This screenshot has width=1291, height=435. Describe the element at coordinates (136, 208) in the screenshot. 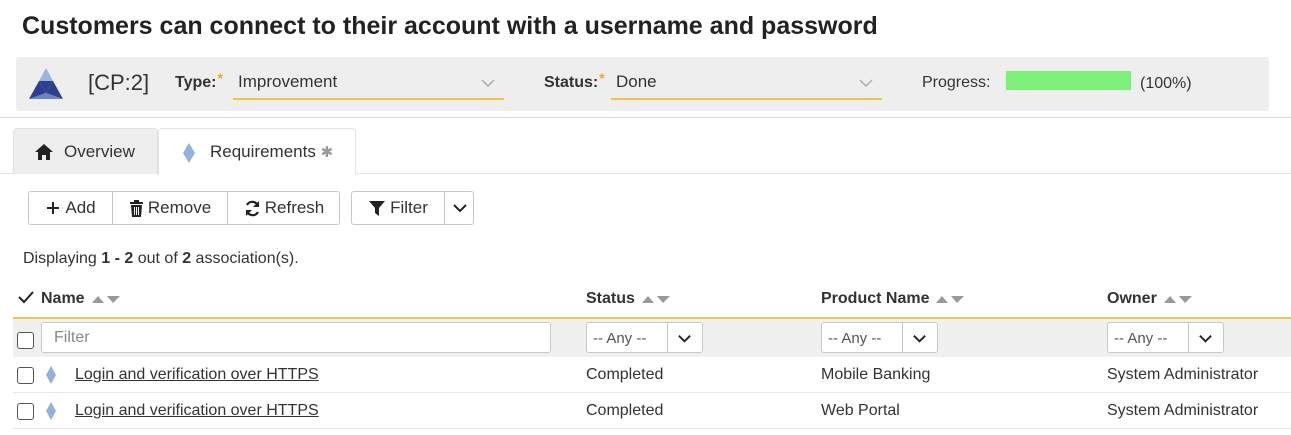

I see `trash-icon` at that location.